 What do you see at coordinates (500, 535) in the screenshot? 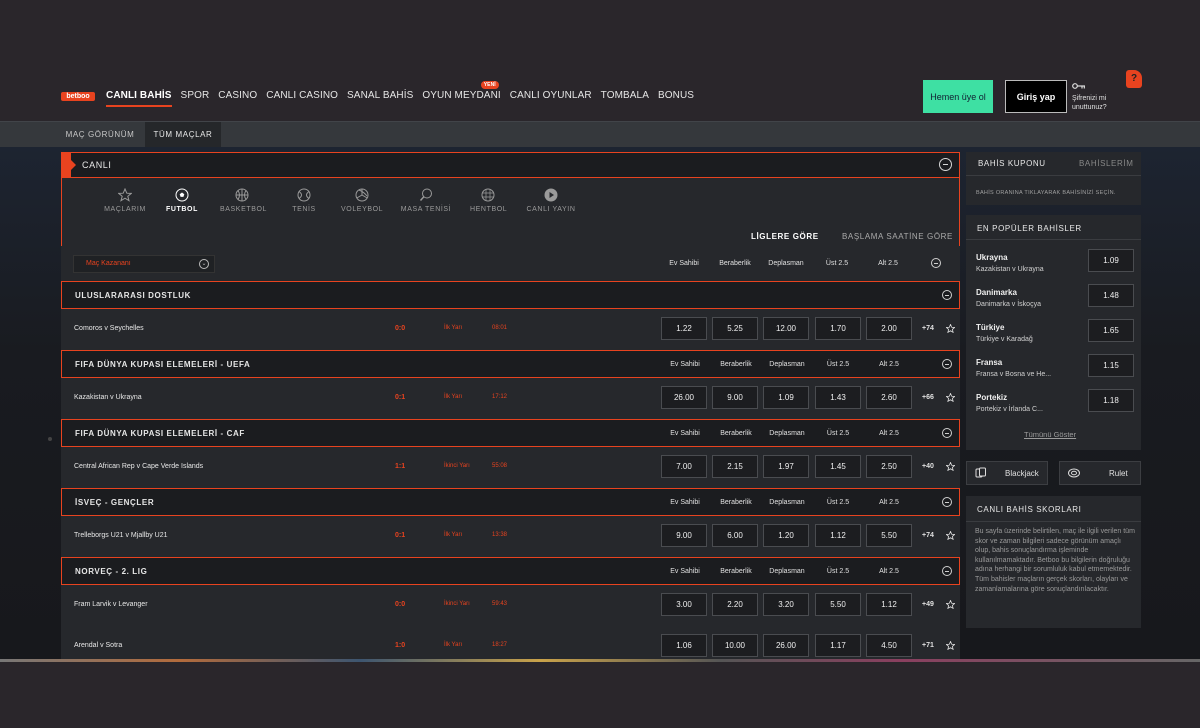
I see `match-clock: 13:38` at bounding box center [500, 535].